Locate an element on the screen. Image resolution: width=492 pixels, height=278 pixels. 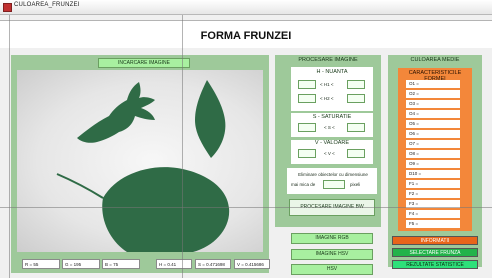
v-max-input is located at coordinates (356, 153).